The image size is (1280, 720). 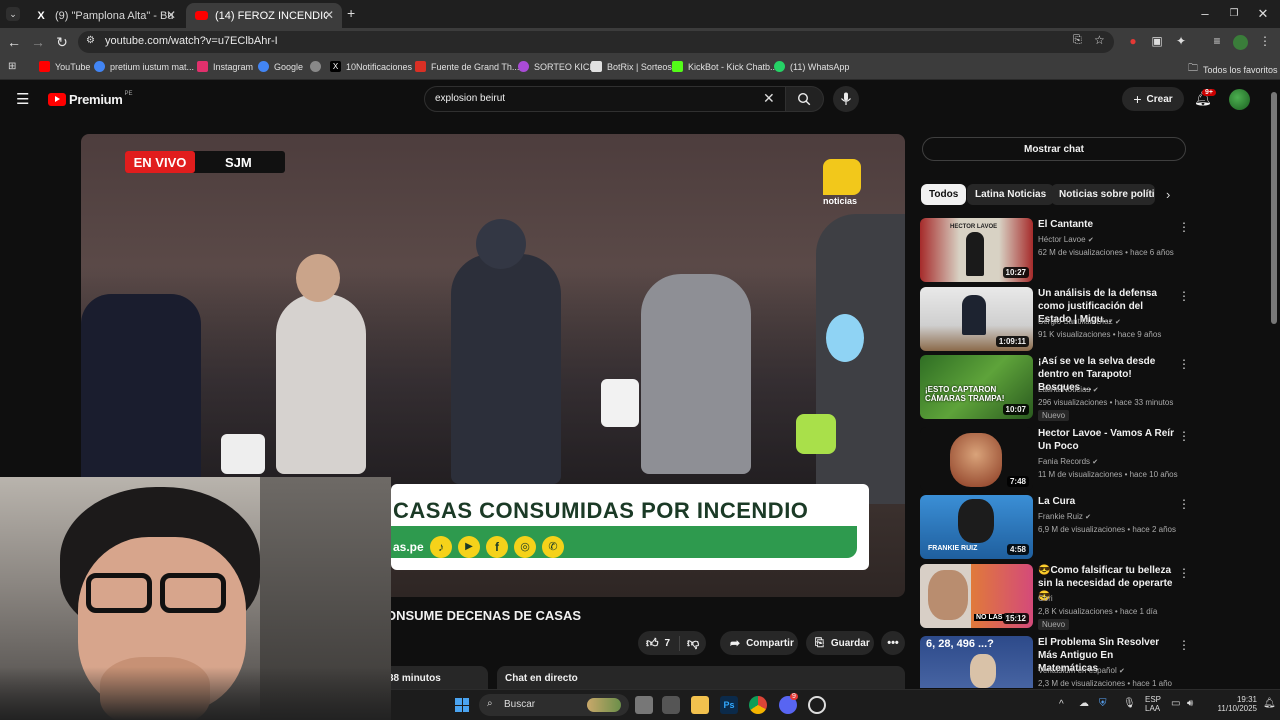 I want to click on page-scrollbar, so click(x=1274, y=386).